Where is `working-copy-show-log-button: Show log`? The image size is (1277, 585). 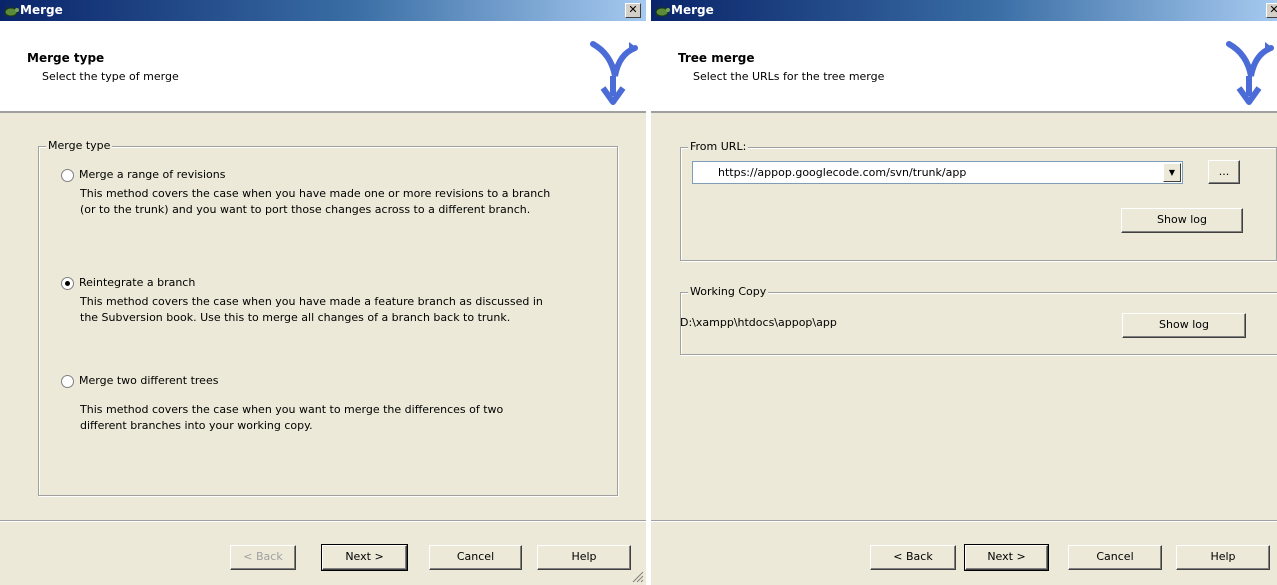
working-copy-show-log-button: Show log is located at coordinates (1184, 325).